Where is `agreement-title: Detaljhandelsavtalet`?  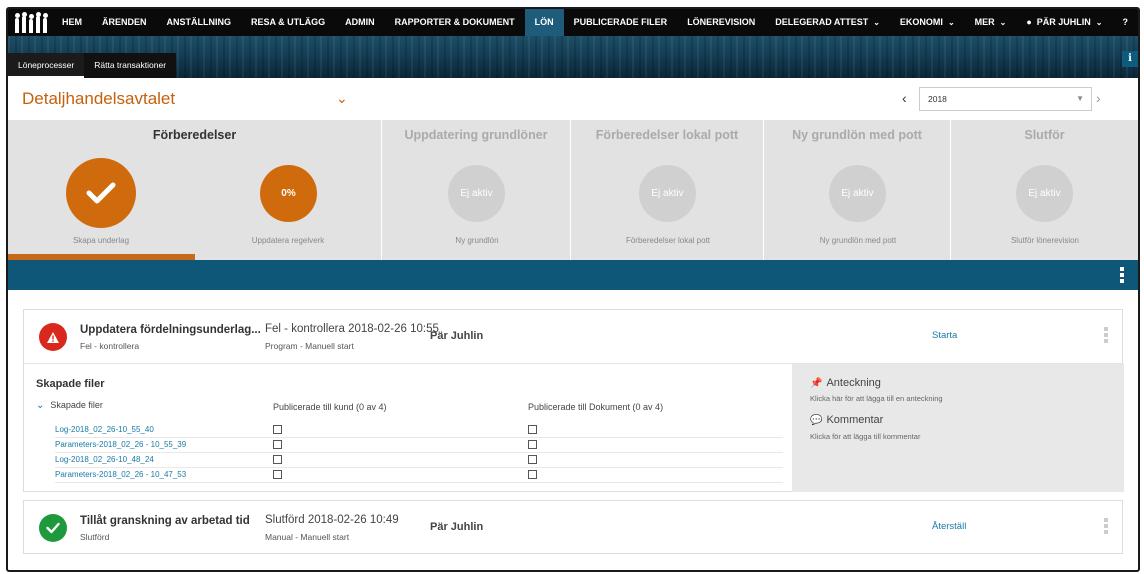
agreement-title: Detaljhandelsavtalet is located at coordinates (98, 99).